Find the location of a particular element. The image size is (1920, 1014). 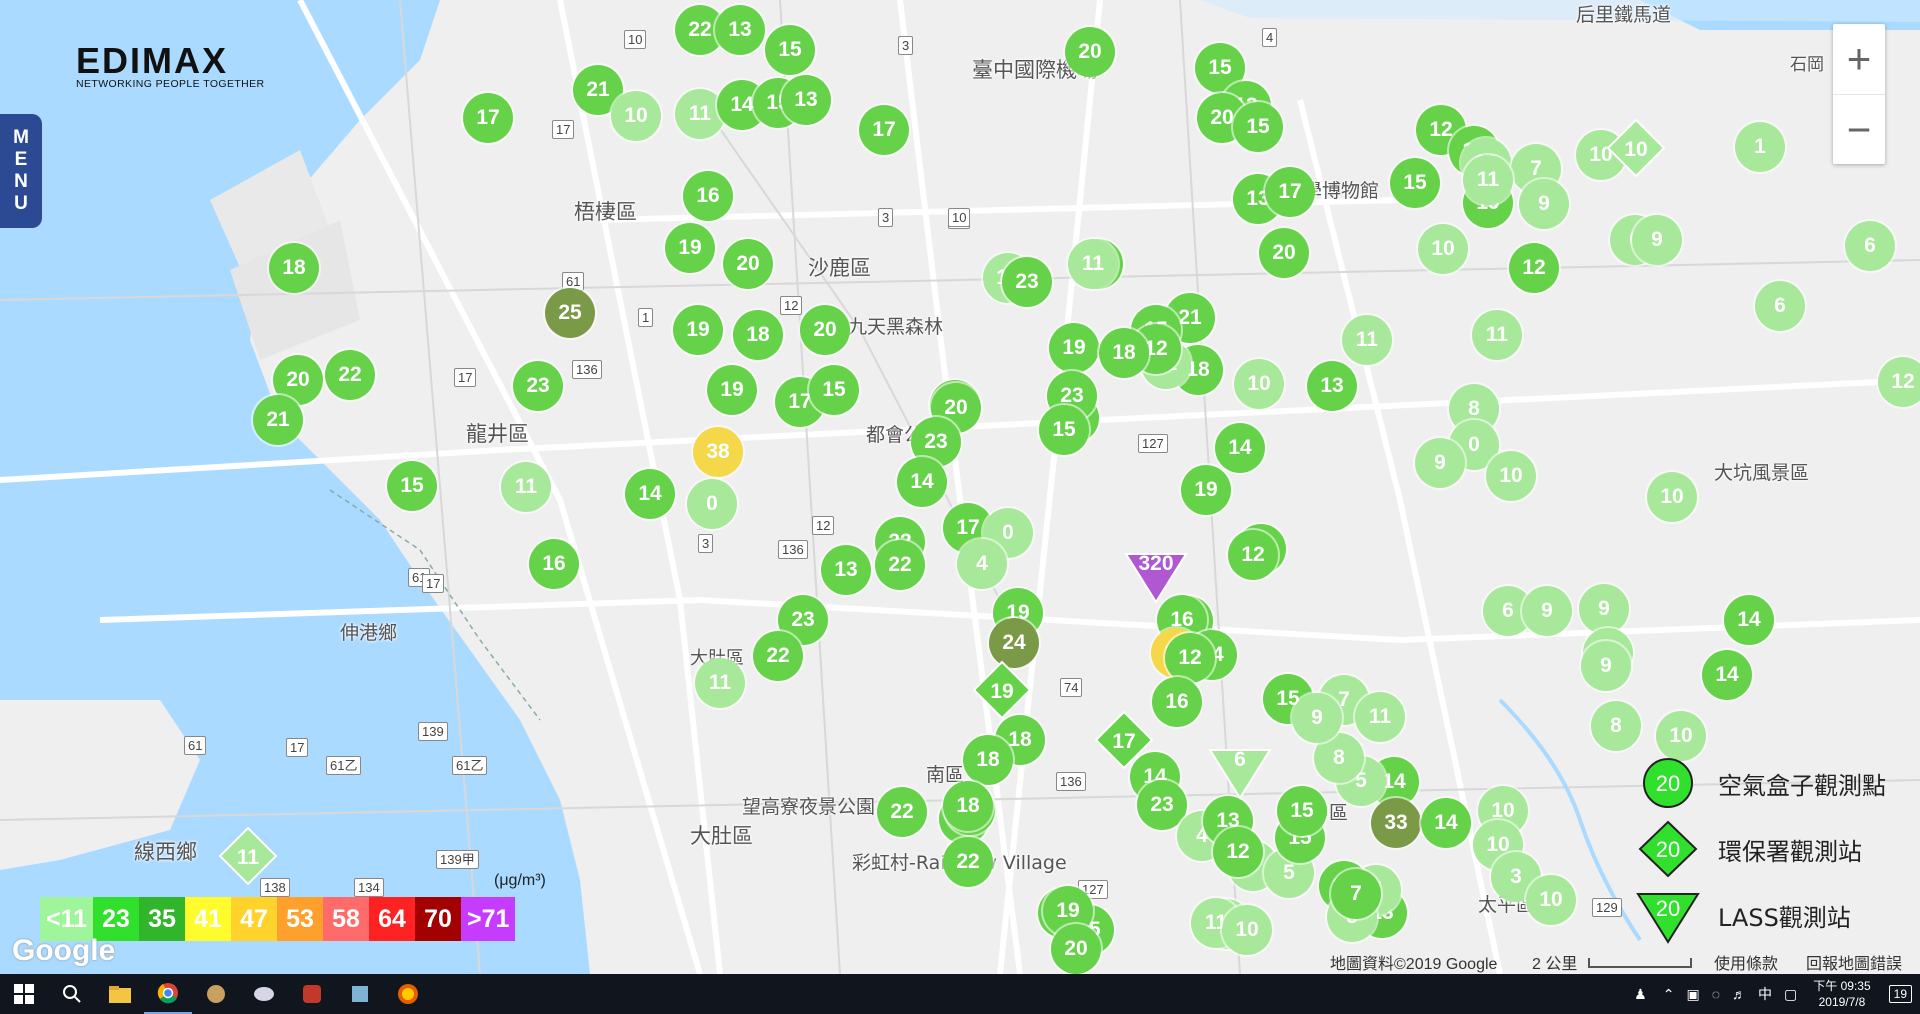

chevron-up-icon: ⌃ is located at coordinates (1669, 994).